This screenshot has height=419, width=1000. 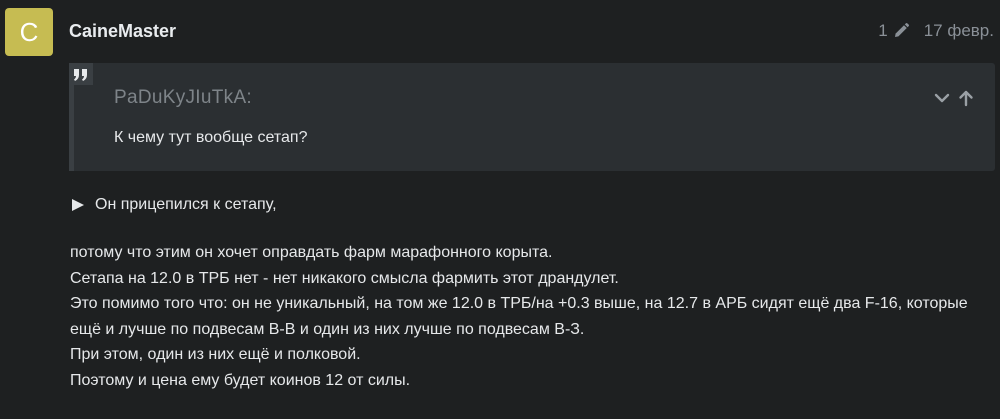 I want to click on details-summary: Он прицепился к сетапу,, so click(x=174, y=205).